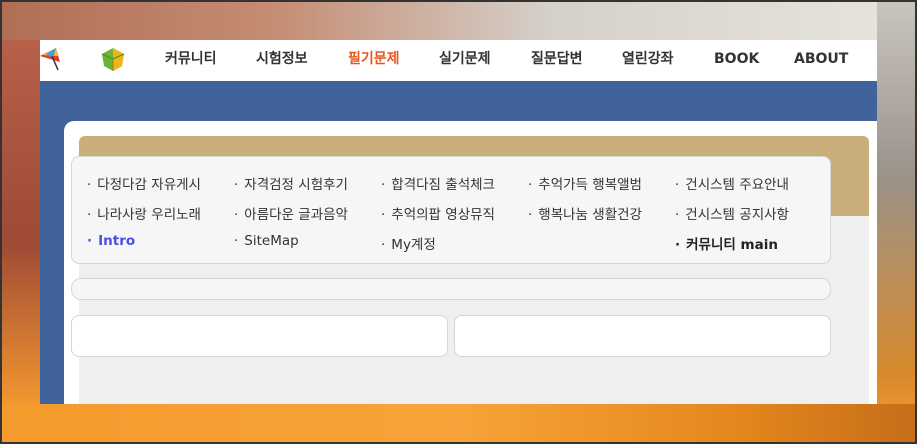 This screenshot has width=917, height=444. I want to click on link-label: 자격검정 시험후기, so click(296, 185).